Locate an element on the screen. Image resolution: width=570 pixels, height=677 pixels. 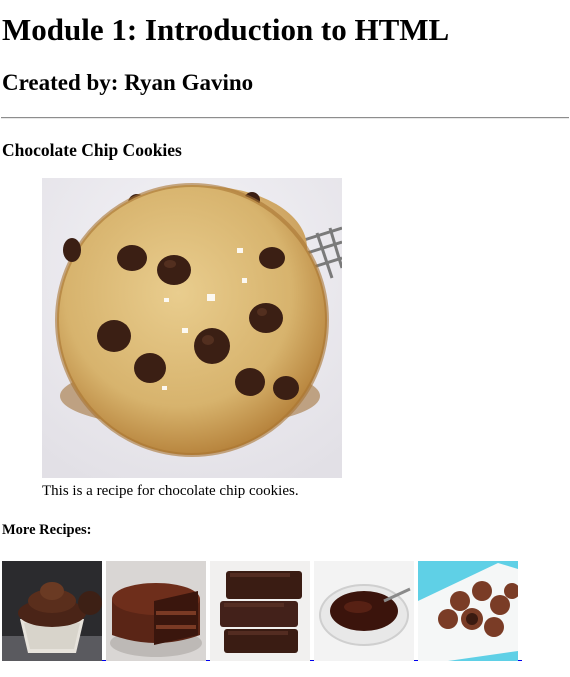
chocolate-sauce-image is located at coordinates (364, 611).